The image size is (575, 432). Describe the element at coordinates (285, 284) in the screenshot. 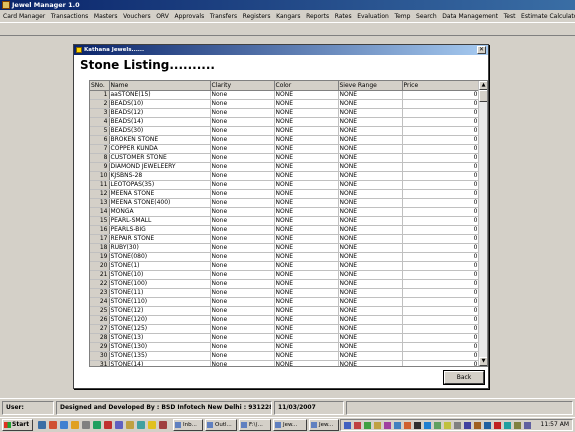

I see `table-row: 22 STONE(100) None NONE NONE 0` at that location.